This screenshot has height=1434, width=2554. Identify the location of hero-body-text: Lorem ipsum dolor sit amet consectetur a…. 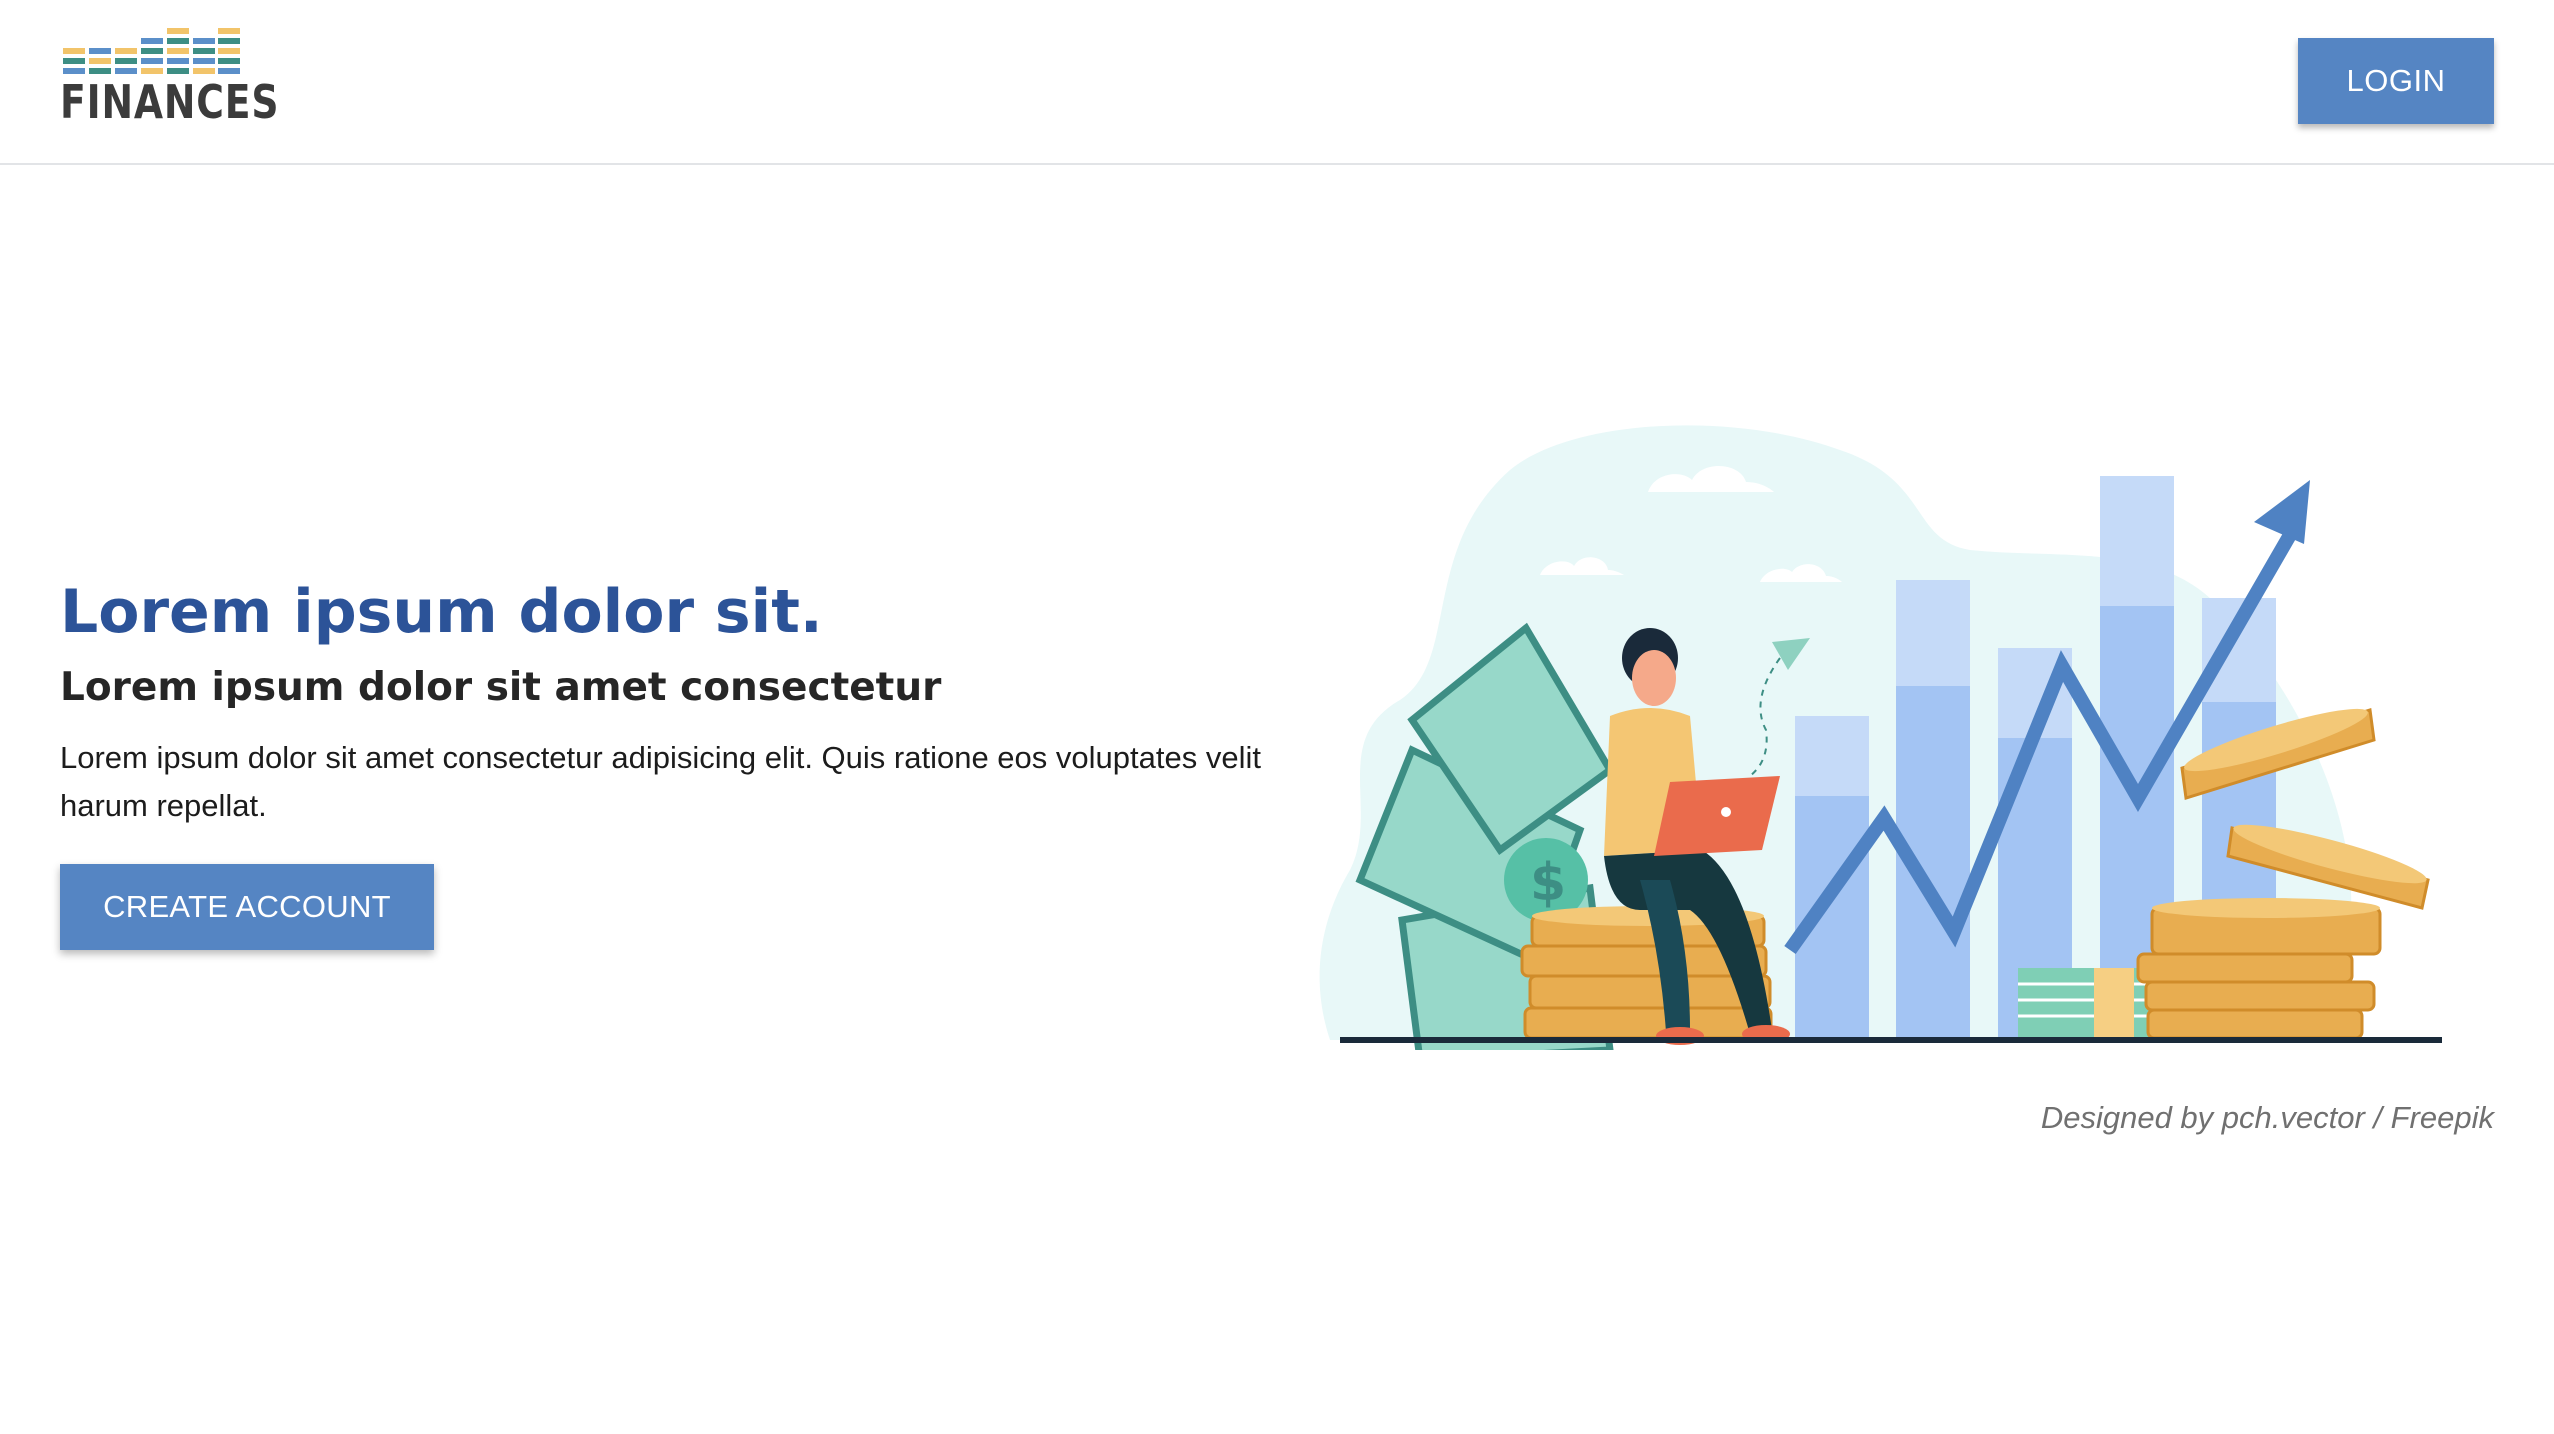
(660, 781).